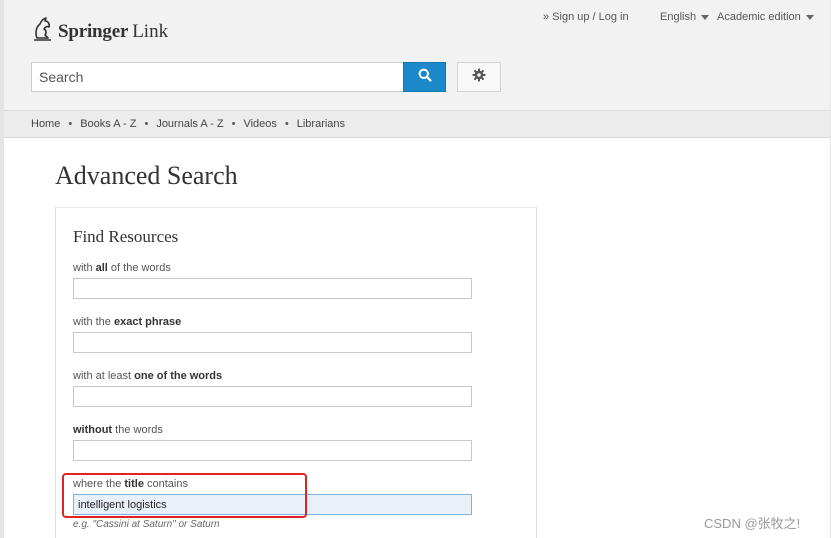 The height and width of the screenshot is (538, 831). I want to click on language-label: English, so click(678, 17).